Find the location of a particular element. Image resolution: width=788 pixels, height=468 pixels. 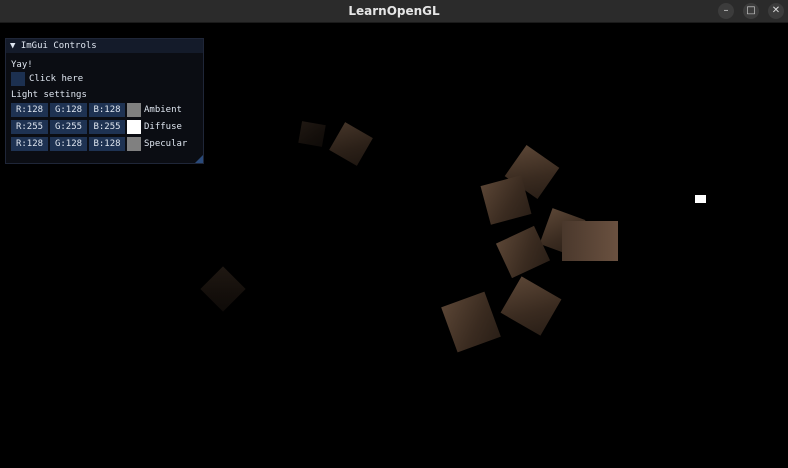

maximize-button: □ is located at coordinates (751, 11).